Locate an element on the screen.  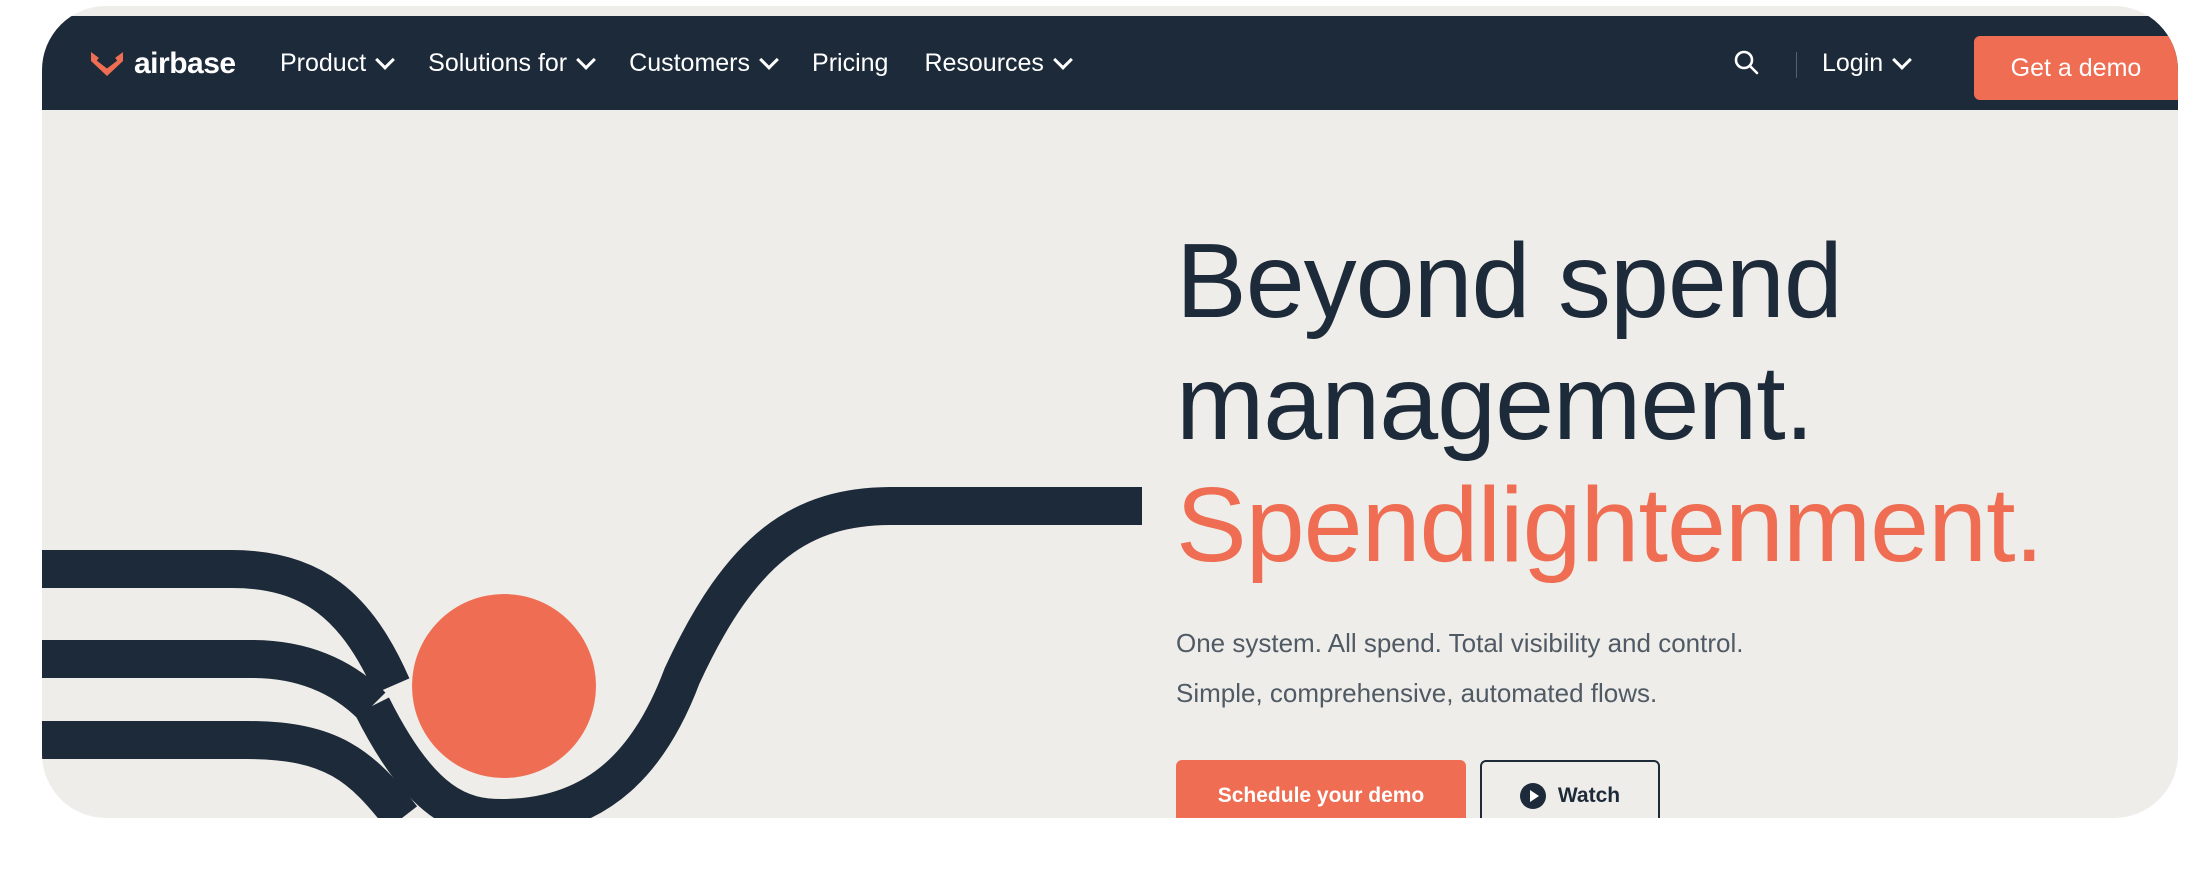
logo-text: airbase is located at coordinates (185, 63).